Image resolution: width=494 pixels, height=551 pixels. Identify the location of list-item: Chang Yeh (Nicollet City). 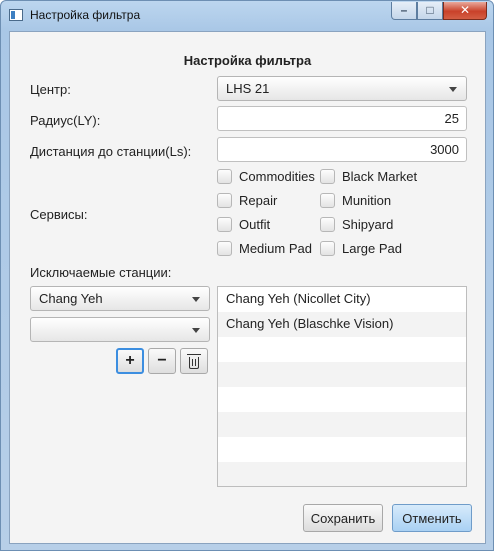
(342, 299).